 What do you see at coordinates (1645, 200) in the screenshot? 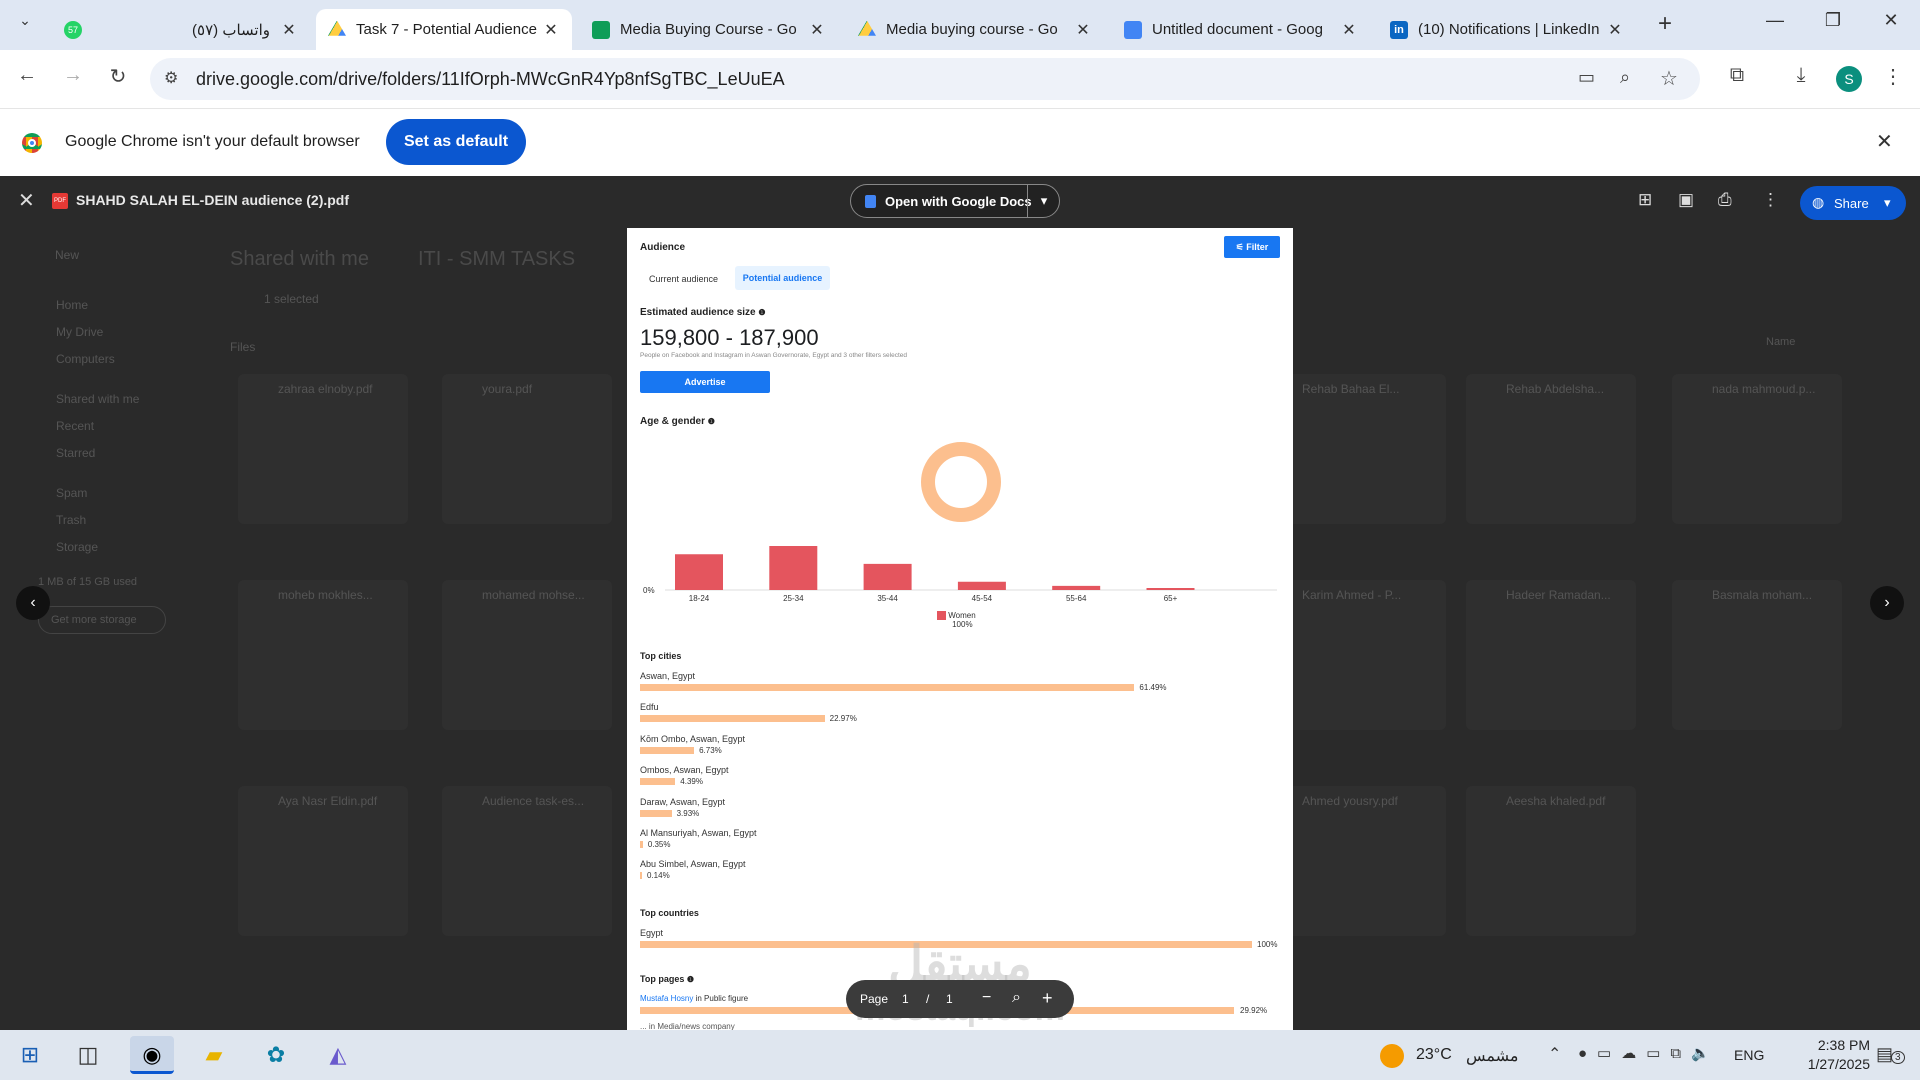
I see `add-to-drive-icon: ⊞` at bounding box center [1645, 200].